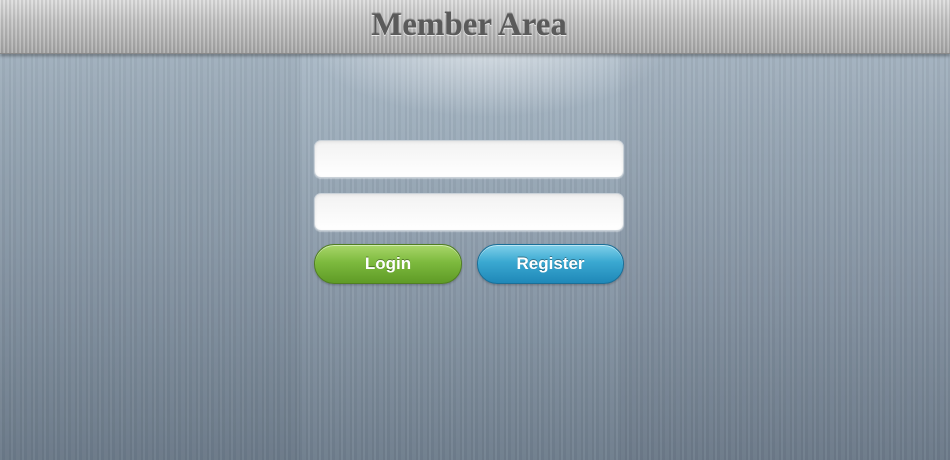 This screenshot has width=950, height=460. I want to click on header-bar: Member Area, so click(475, 27).